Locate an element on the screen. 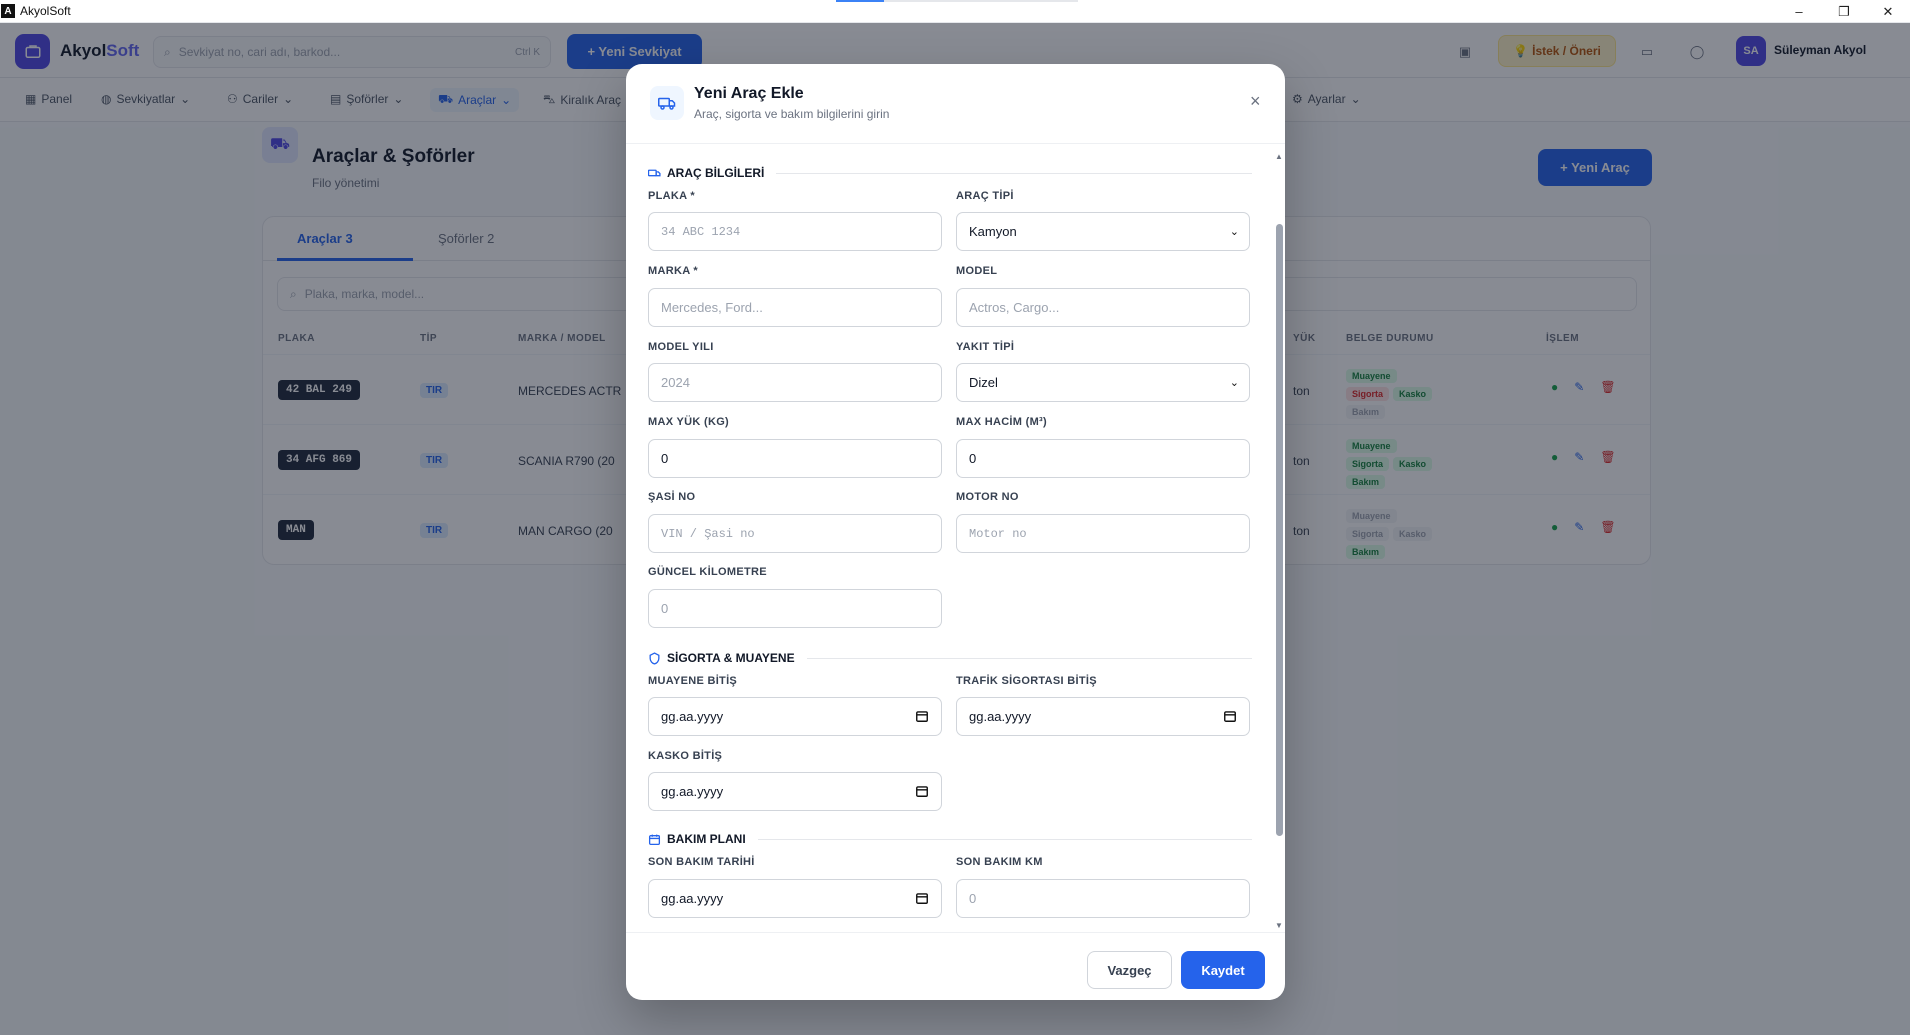  vehicle-type-select: Kamyon ⌄ is located at coordinates (1103, 231).